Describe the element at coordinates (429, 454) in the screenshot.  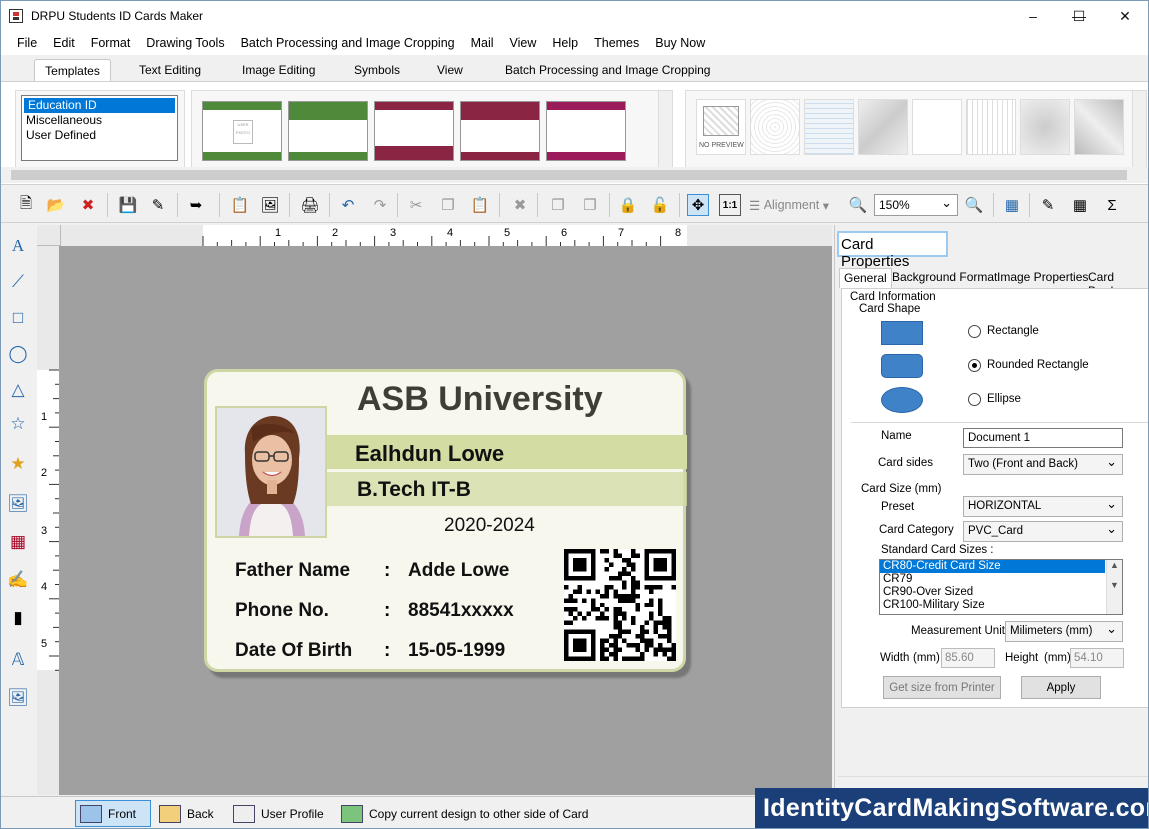
I see `student-name: Ealhdun Lowe` at that location.